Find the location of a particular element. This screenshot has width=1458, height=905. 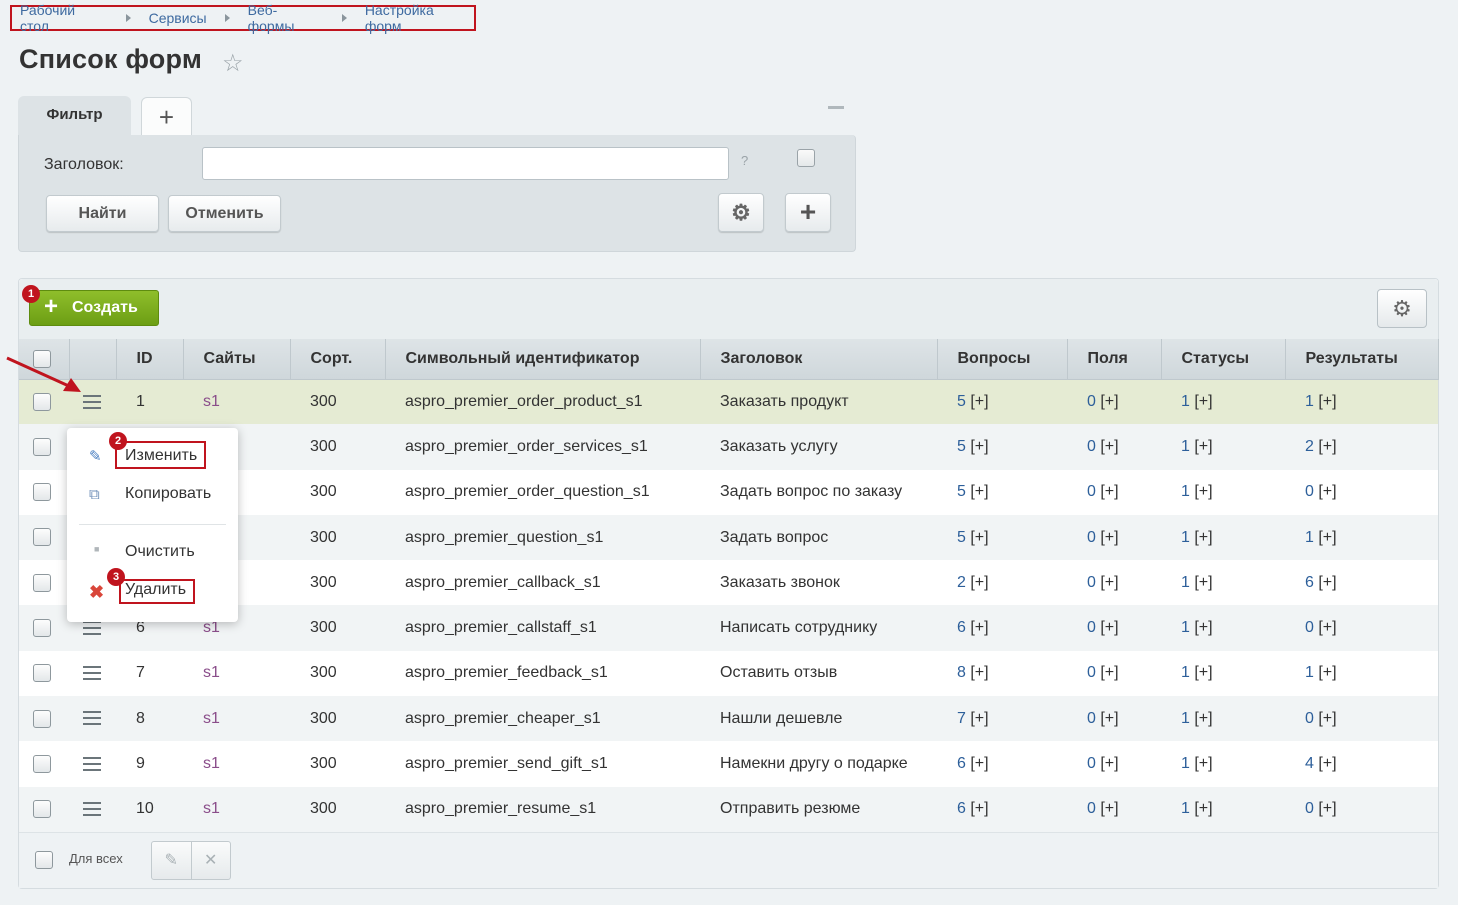

filter-settings-button: ⚙ is located at coordinates (741, 212).